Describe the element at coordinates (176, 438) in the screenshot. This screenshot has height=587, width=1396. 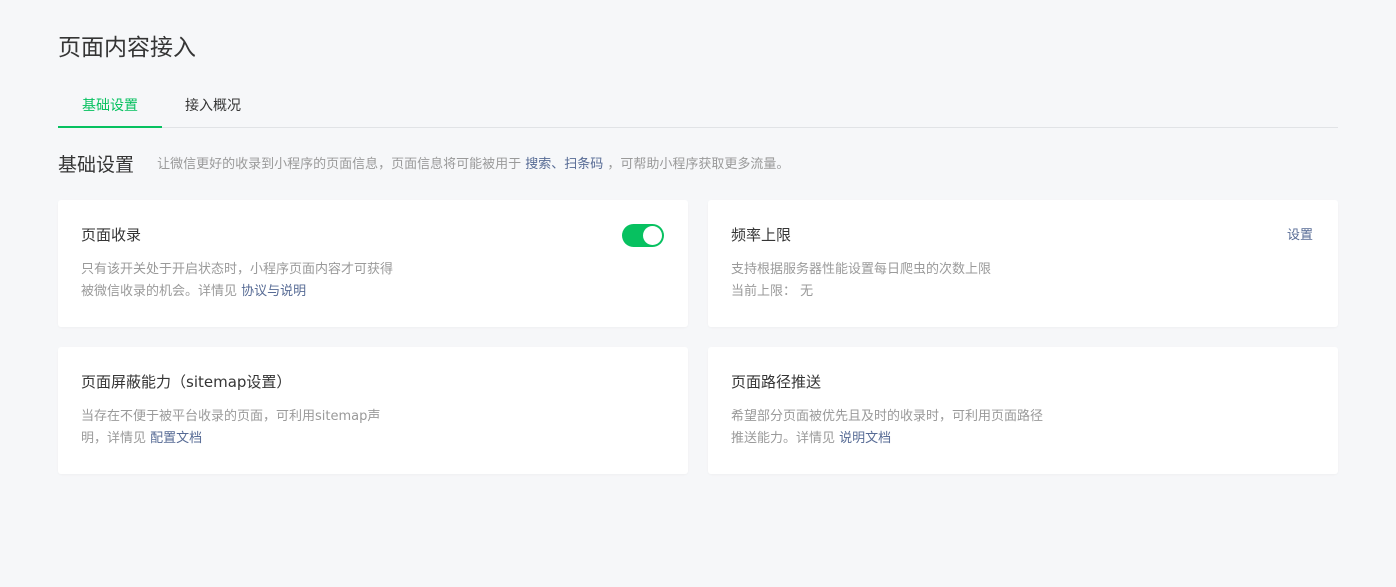
I see `config-doc-link: 配置文档` at that location.